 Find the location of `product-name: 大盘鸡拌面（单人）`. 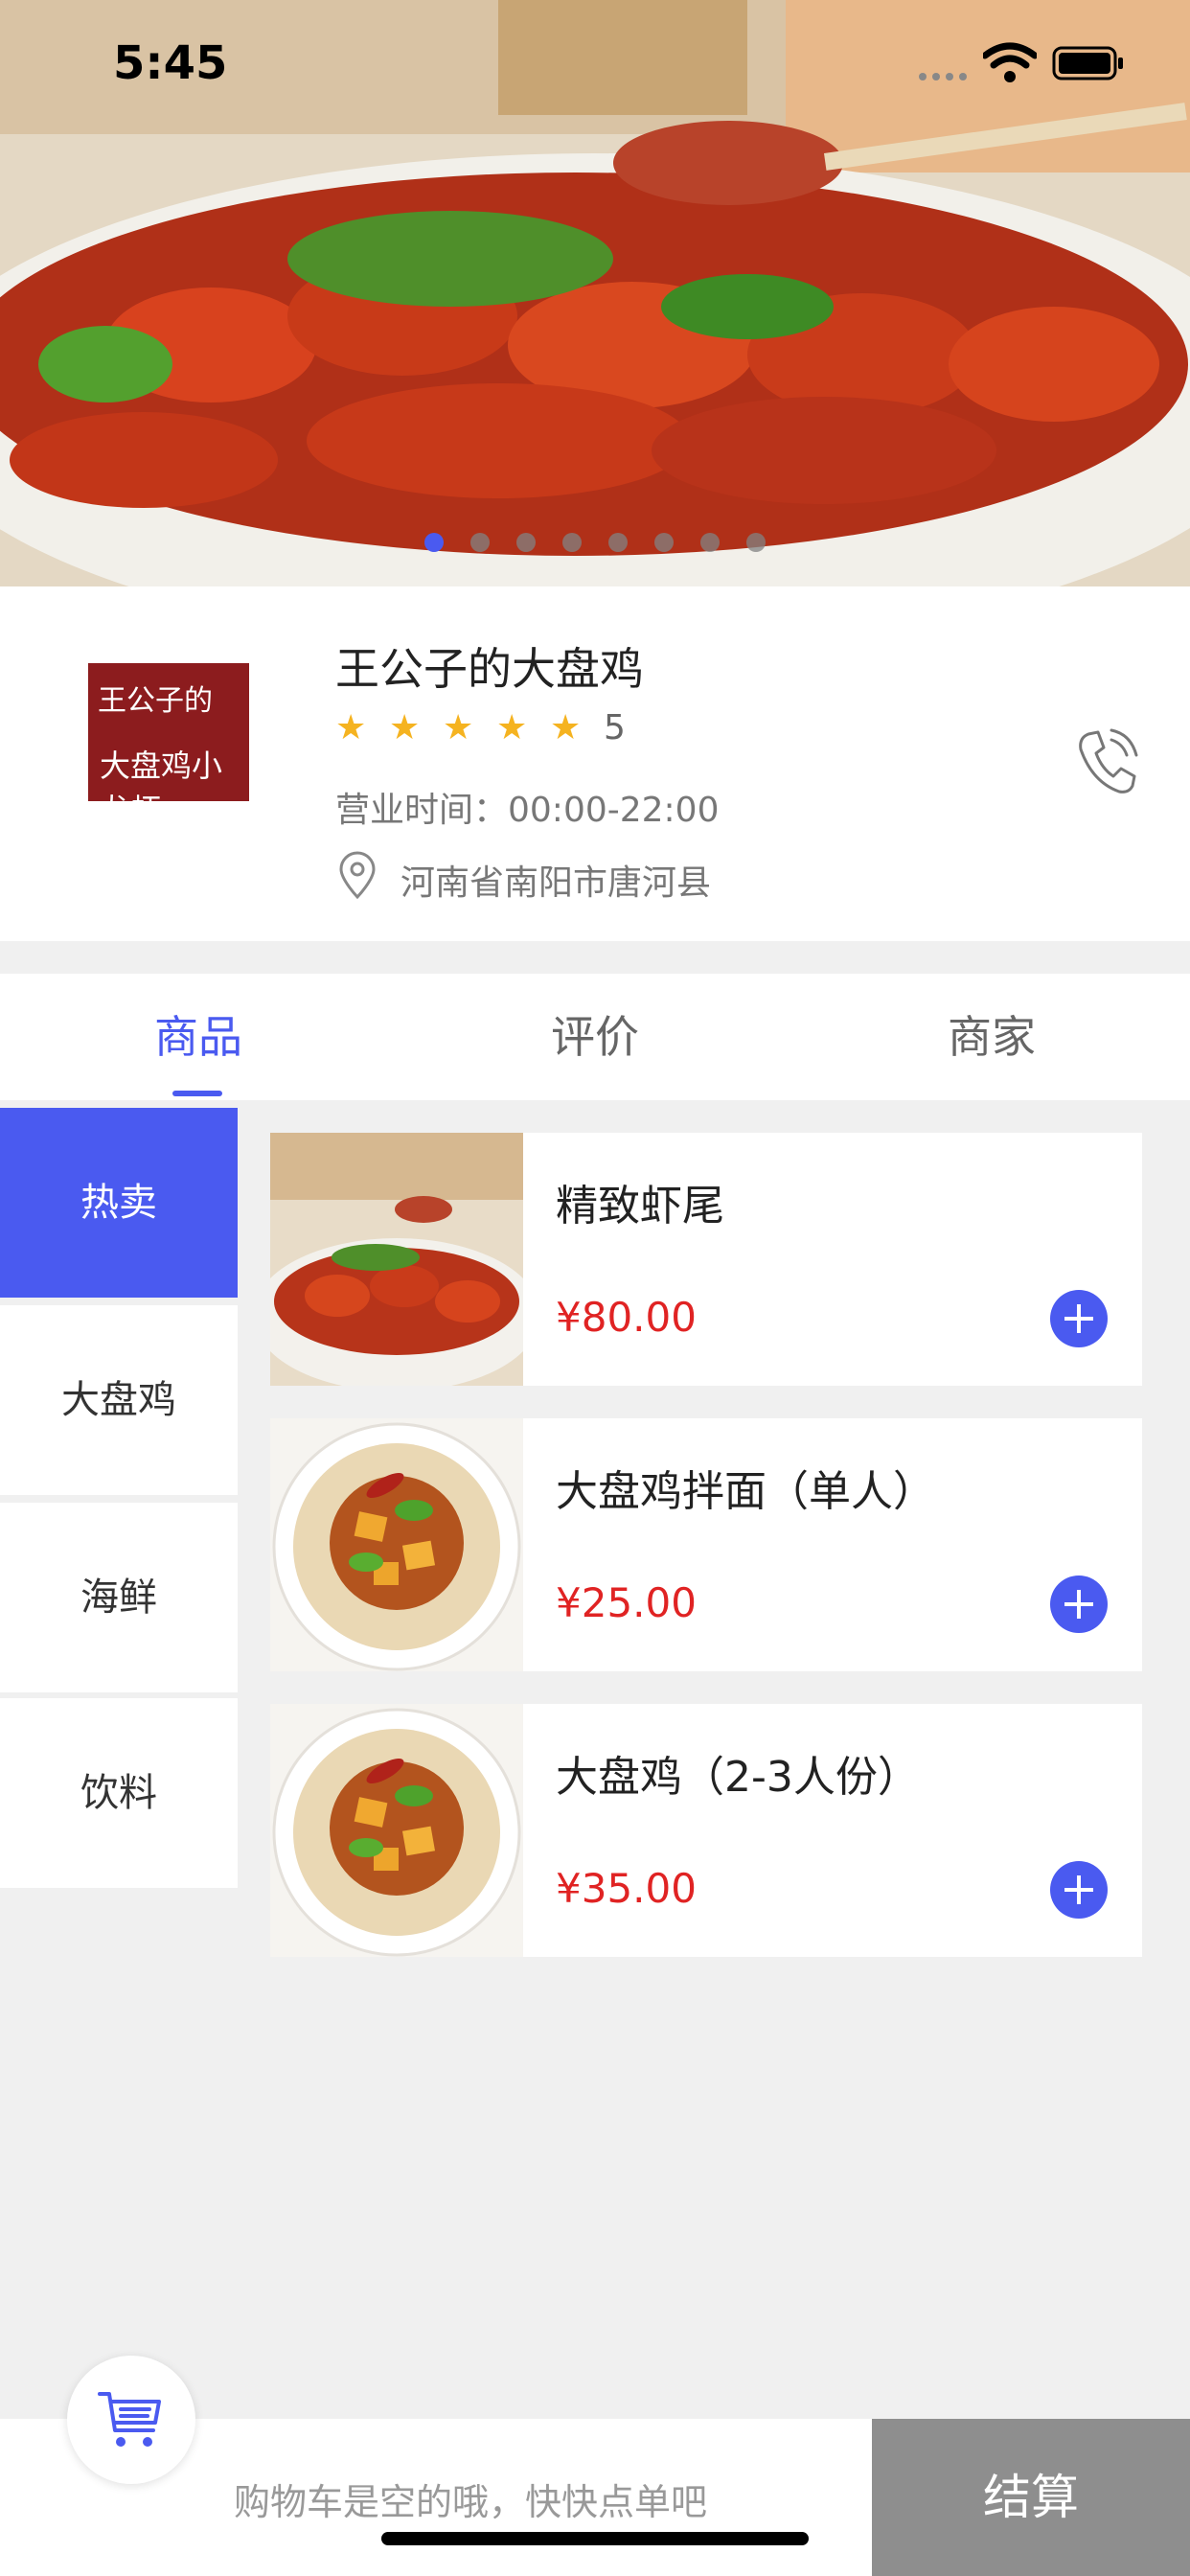

product-name: 大盘鸡拌面（单人） is located at coordinates (746, 1491).